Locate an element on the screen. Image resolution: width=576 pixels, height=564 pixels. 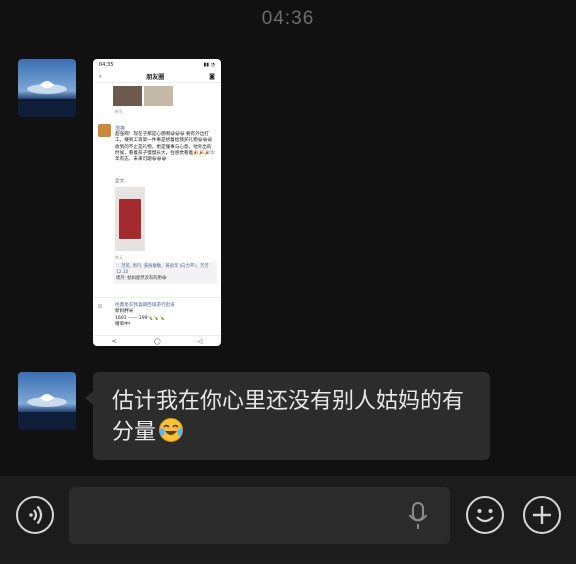
screenshot-next-post: 经典星农我喜期西域游行街道 新妈胖米 1691 —— 199🍾🍾🍾 赠单中! is located at coordinates (165, 315).